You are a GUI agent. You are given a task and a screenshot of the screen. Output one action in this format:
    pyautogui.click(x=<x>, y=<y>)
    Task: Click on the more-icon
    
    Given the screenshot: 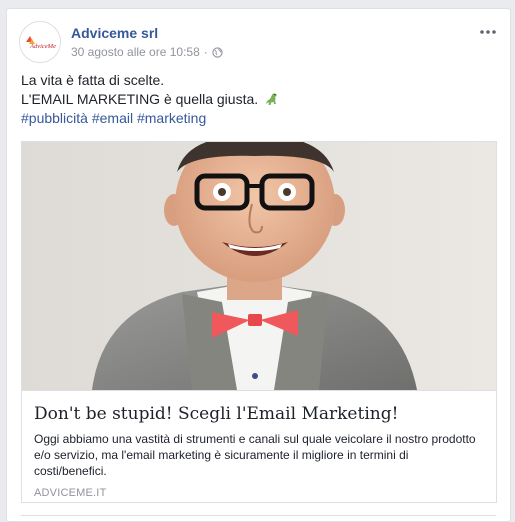 What is the action you would take?
    pyautogui.click(x=488, y=32)
    